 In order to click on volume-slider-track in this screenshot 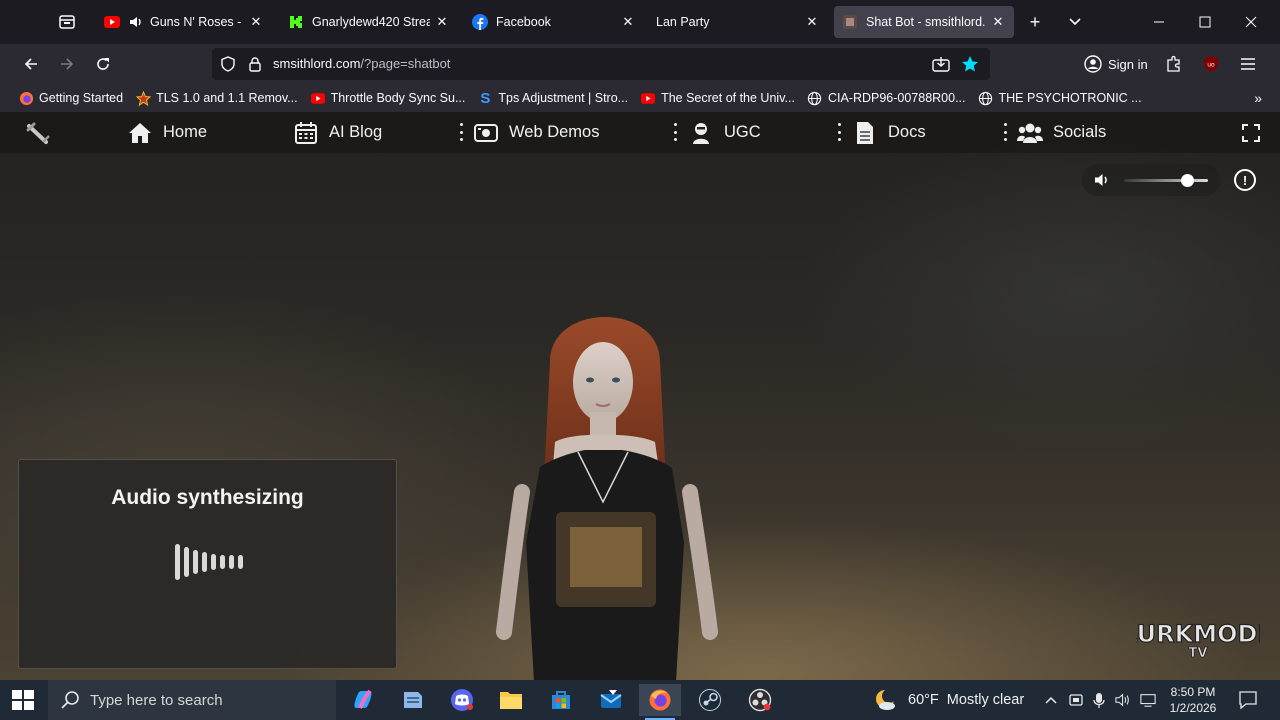, I will do `click(1166, 180)`.